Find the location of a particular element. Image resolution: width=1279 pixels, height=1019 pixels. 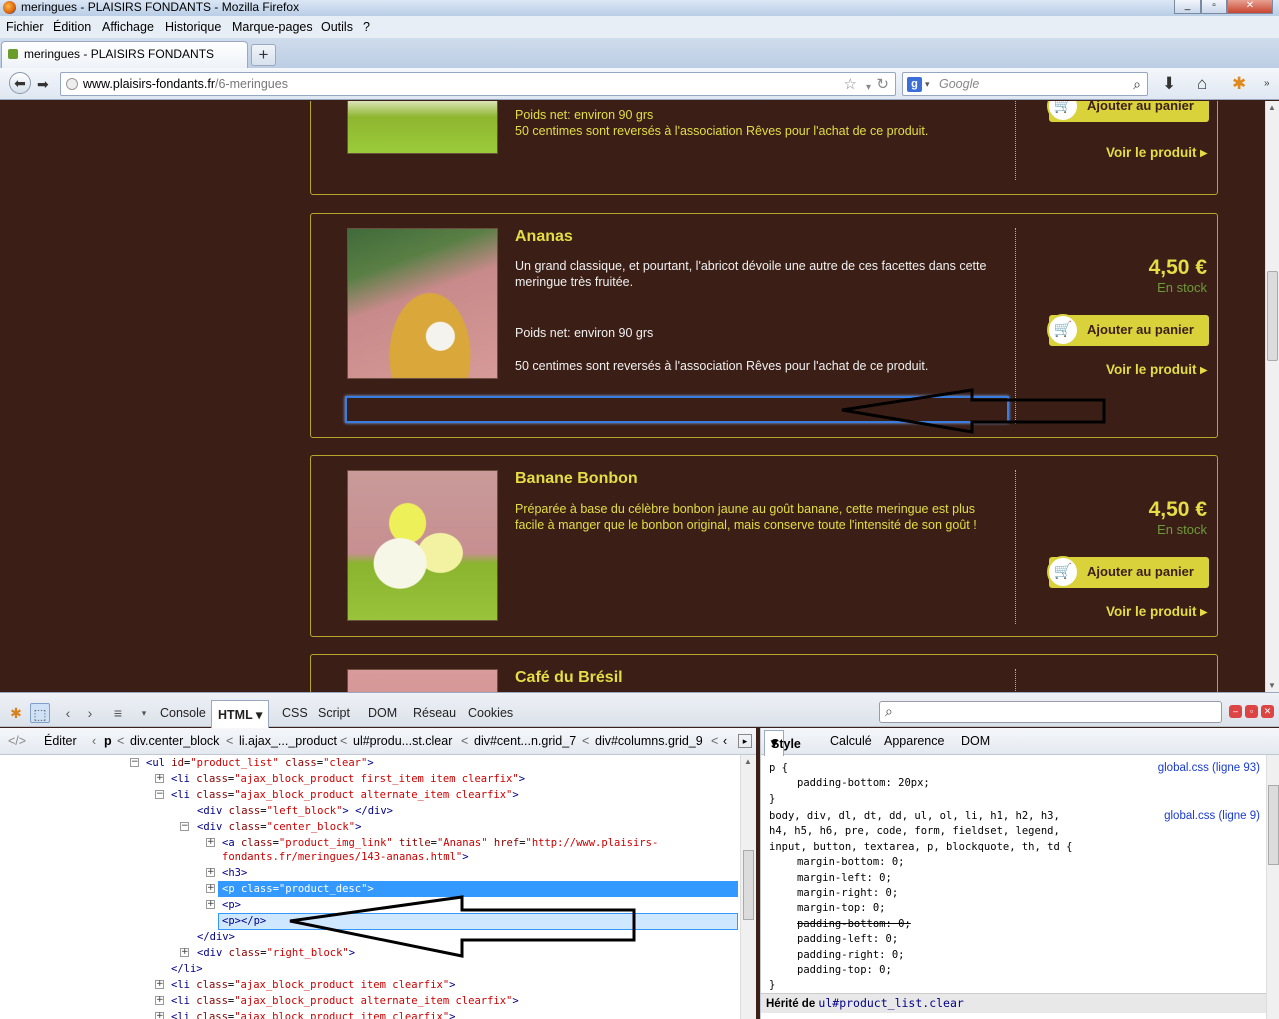

crumb-li: li.ajax_..._product is located at coordinates (288, 741).